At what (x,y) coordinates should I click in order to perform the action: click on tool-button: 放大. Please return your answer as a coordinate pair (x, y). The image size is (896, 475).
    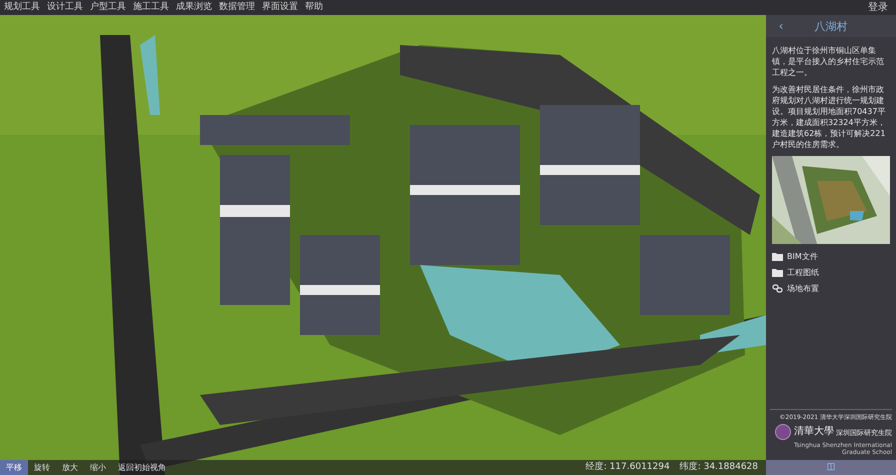
    Looking at the image, I should click on (70, 467).